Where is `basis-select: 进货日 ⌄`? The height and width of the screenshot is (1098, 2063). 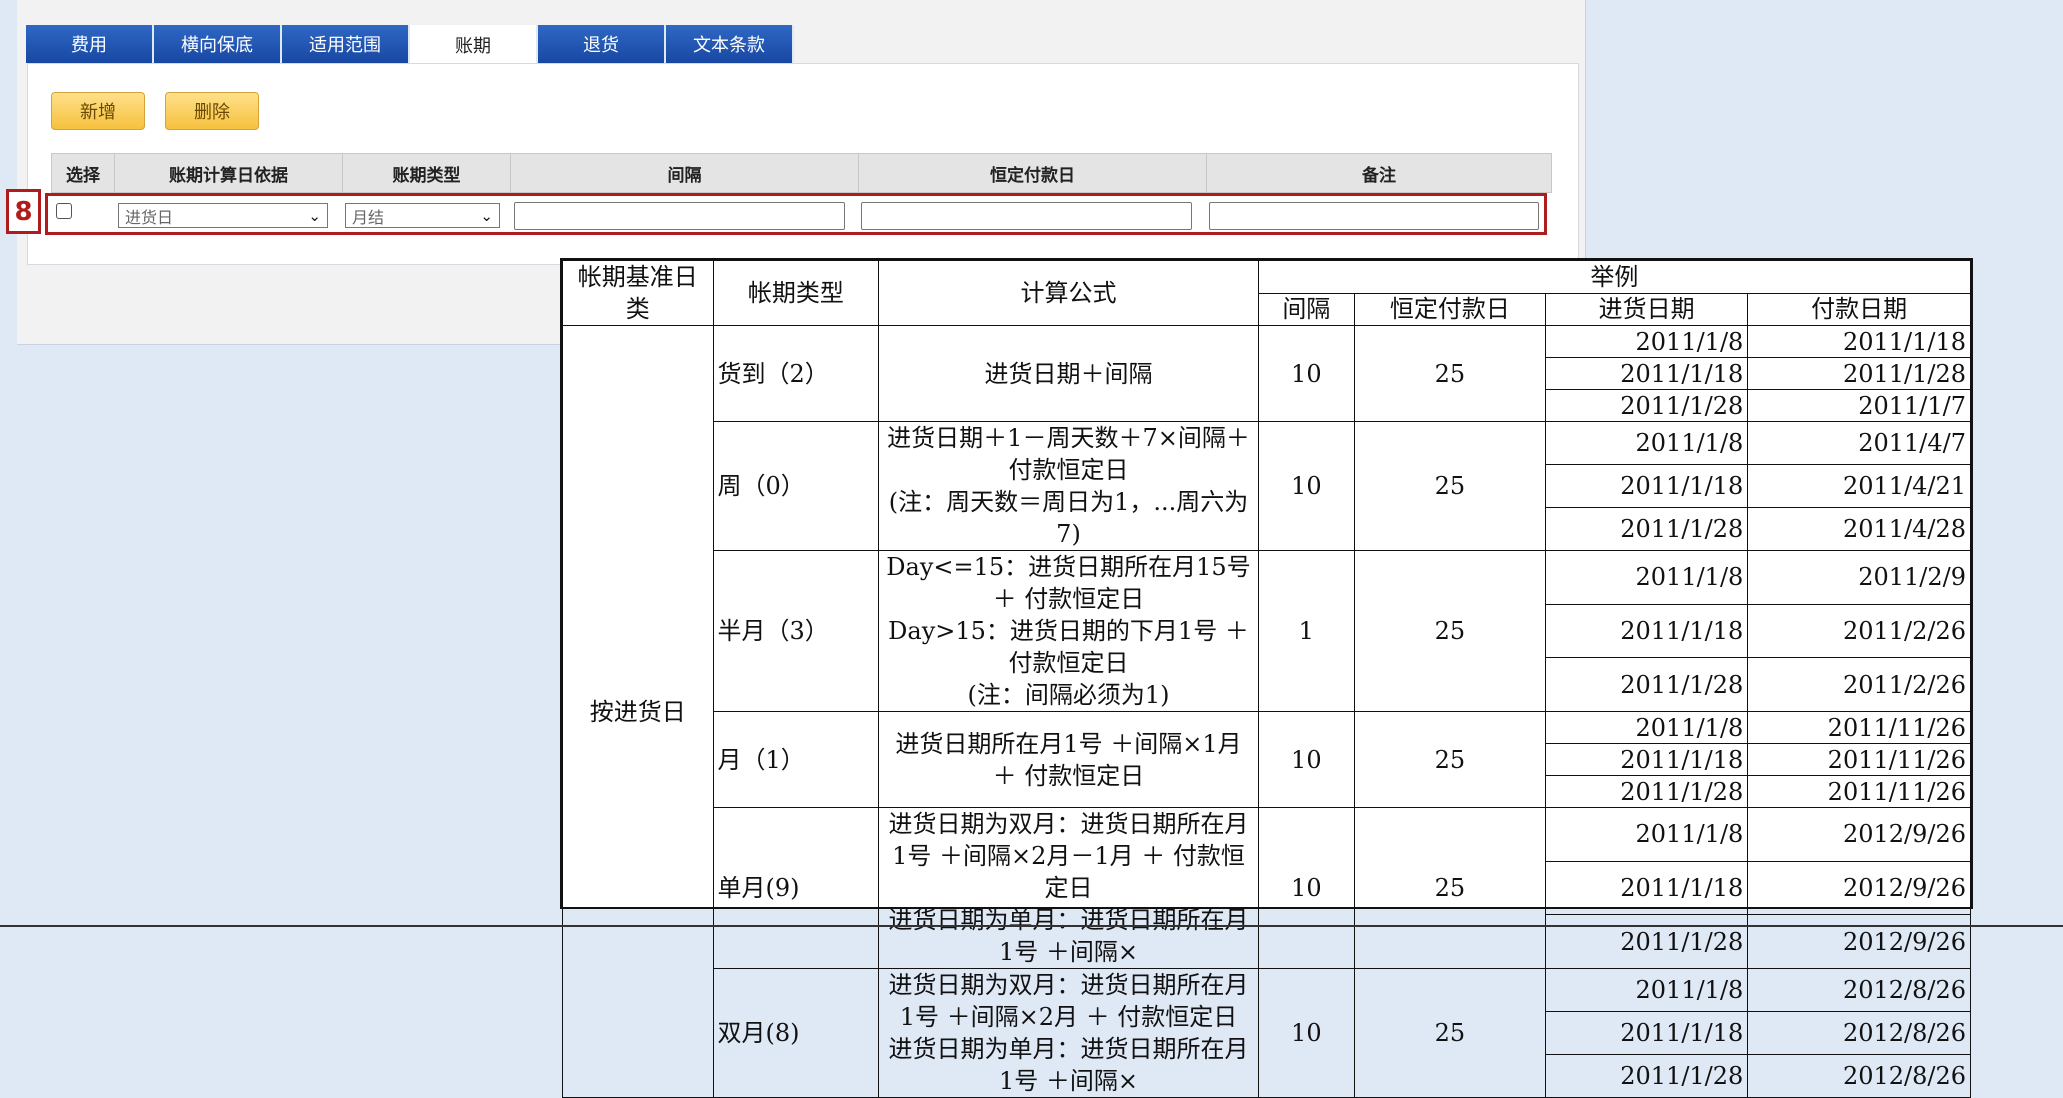
basis-select: 进货日 ⌄ is located at coordinates (223, 215).